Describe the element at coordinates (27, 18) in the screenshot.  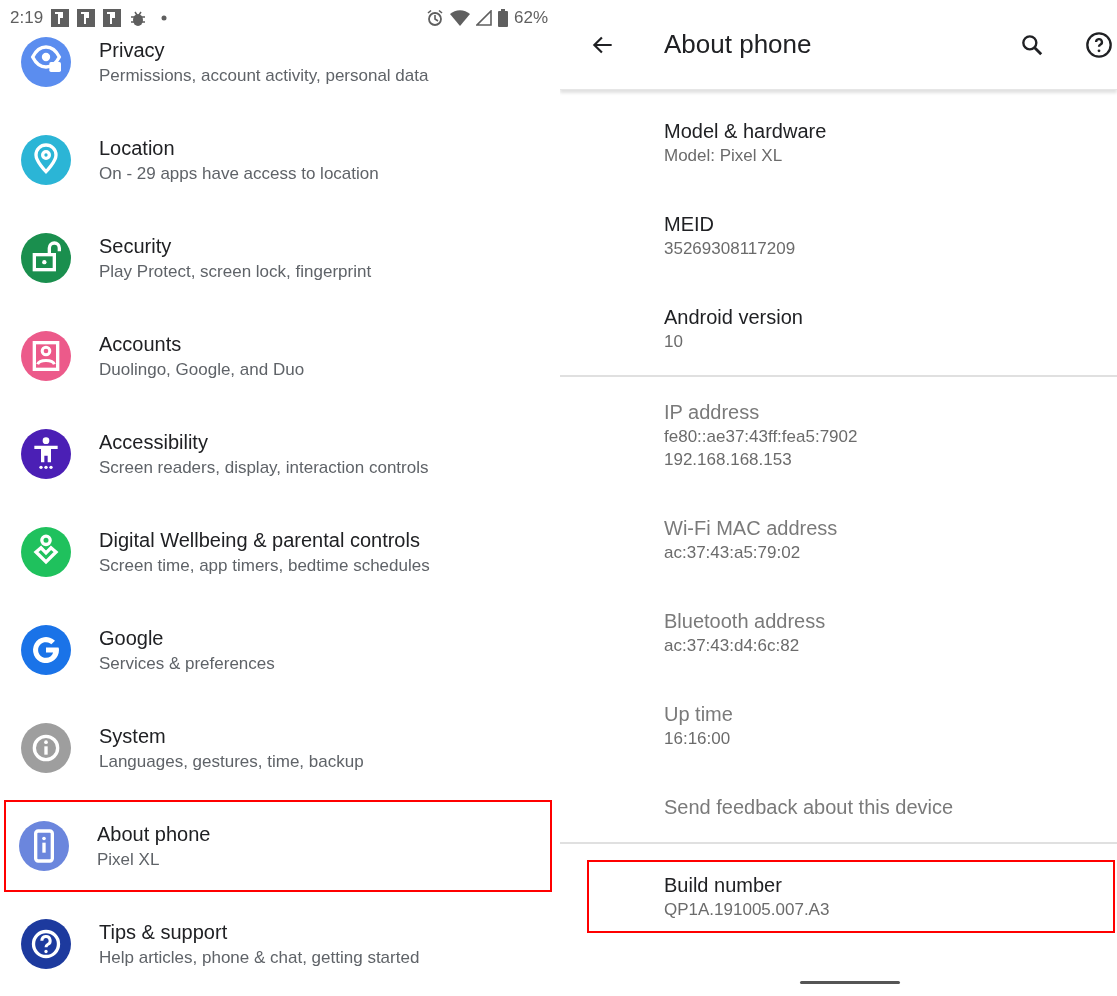
I see `status-time: 2:19` at that location.